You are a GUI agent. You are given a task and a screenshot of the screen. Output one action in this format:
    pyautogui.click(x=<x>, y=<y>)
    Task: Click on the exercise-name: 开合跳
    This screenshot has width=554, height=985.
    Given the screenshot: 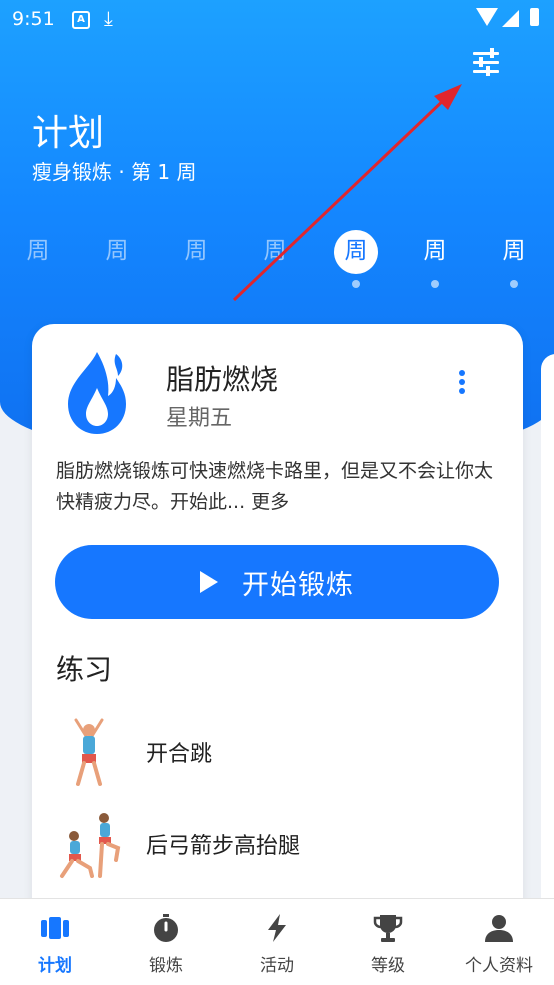 What is the action you would take?
    pyautogui.click(x=179, y=754)
    